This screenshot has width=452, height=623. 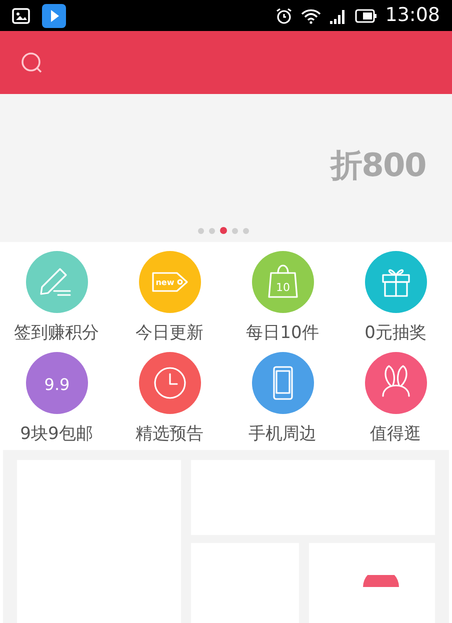 What do you see at coordinates (395, 383) in the screenshot?
I see `bunny-ears-icon` at bounding box center [395, 383].